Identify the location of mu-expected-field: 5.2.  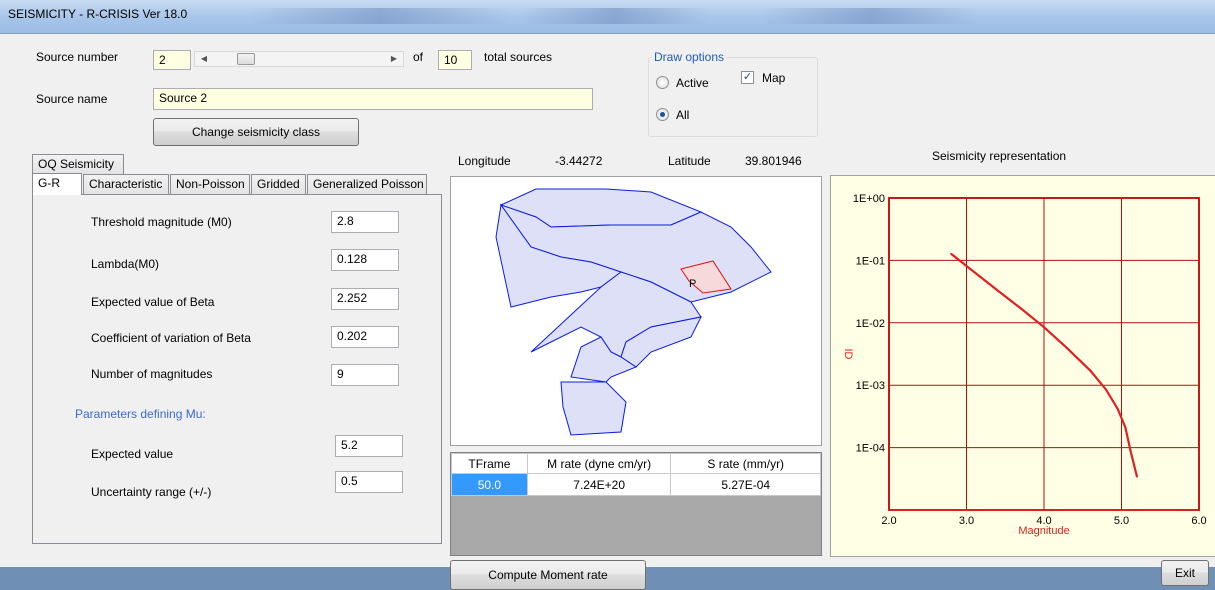
(369, 446).